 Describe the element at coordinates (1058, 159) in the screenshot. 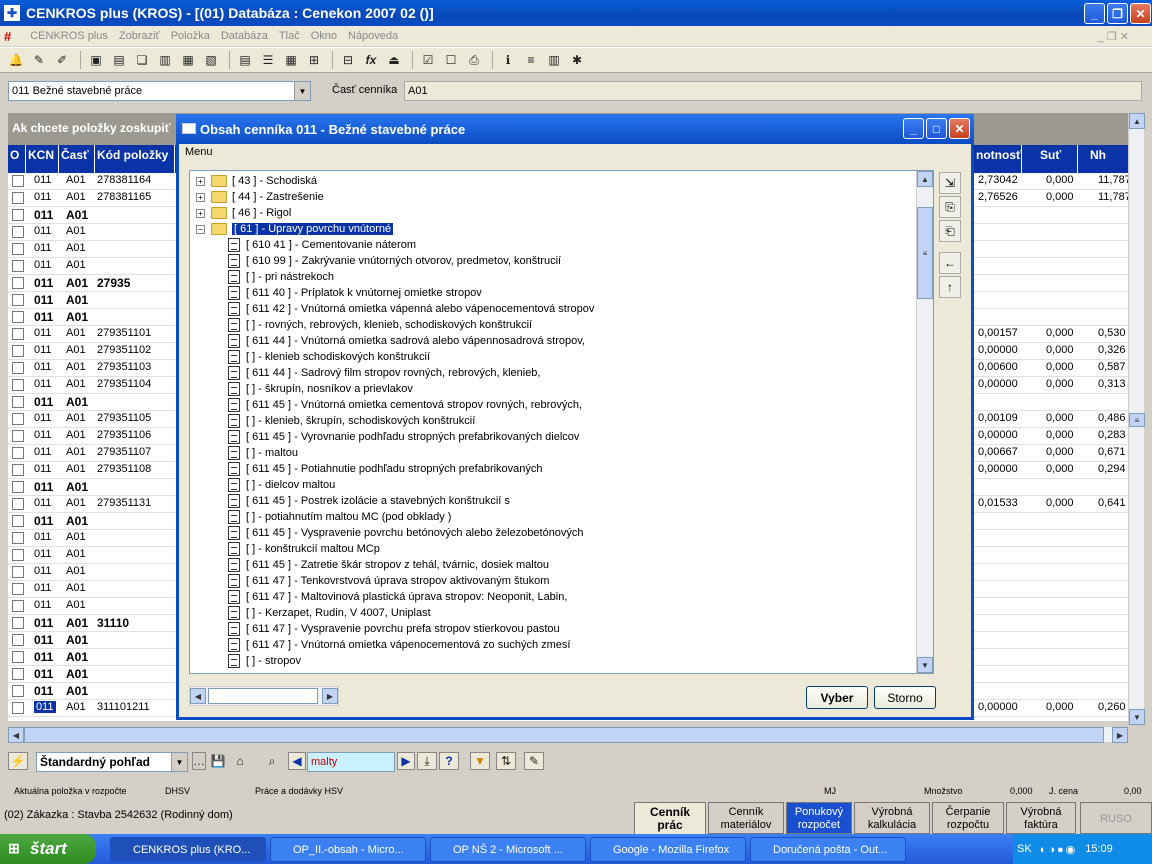

I see `col-sut: Suť` at that location.